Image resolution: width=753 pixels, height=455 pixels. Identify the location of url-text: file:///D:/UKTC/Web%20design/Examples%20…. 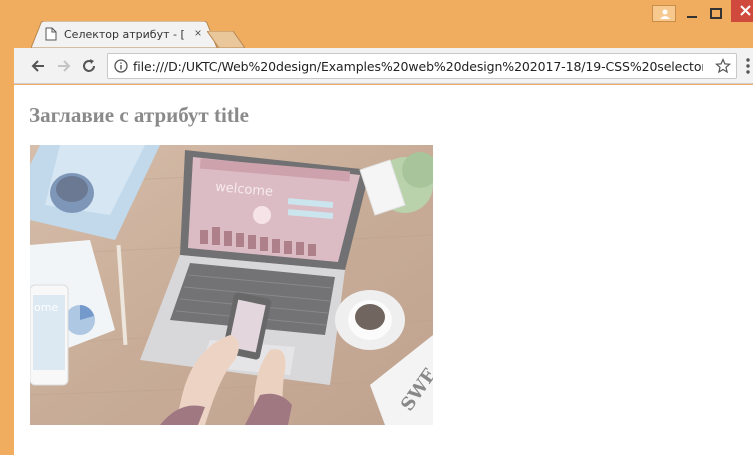
(418, 66).